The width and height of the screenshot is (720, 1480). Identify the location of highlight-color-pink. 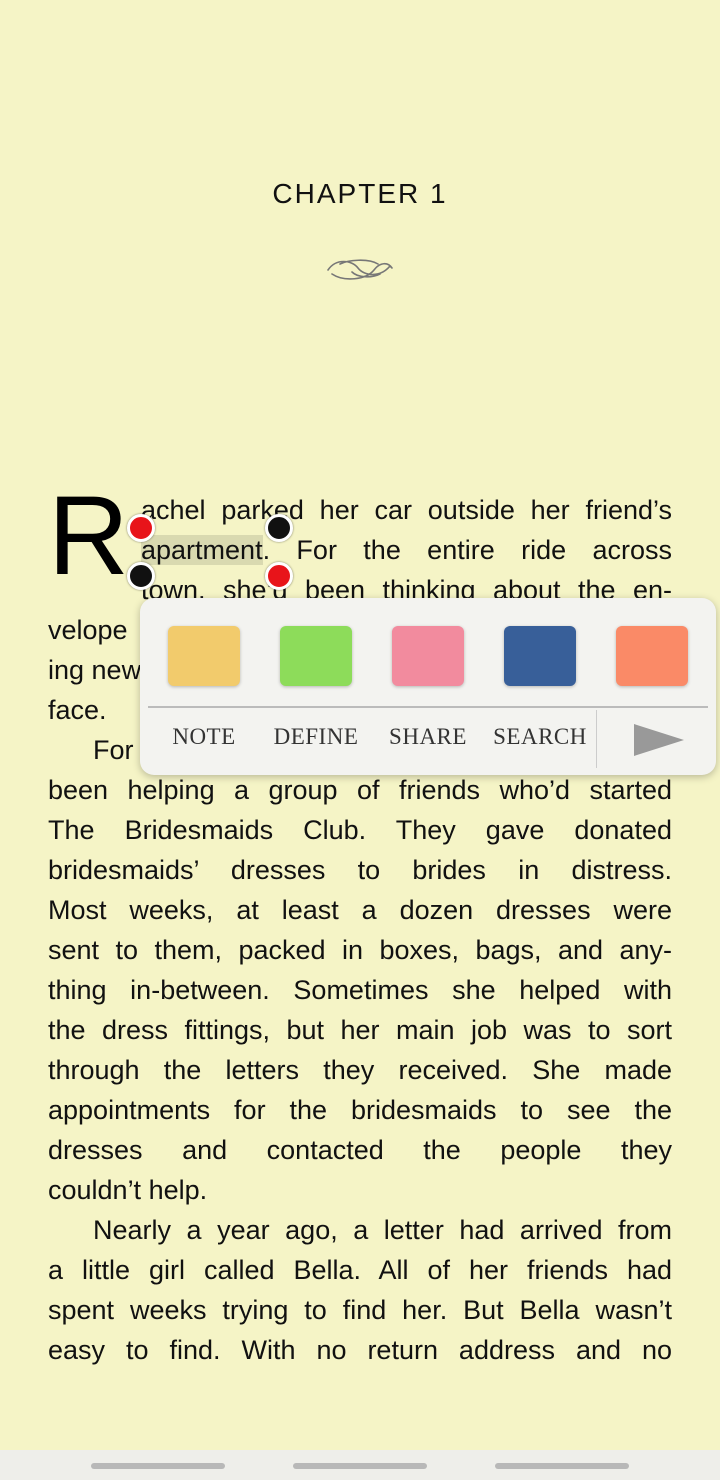
(428, 656).